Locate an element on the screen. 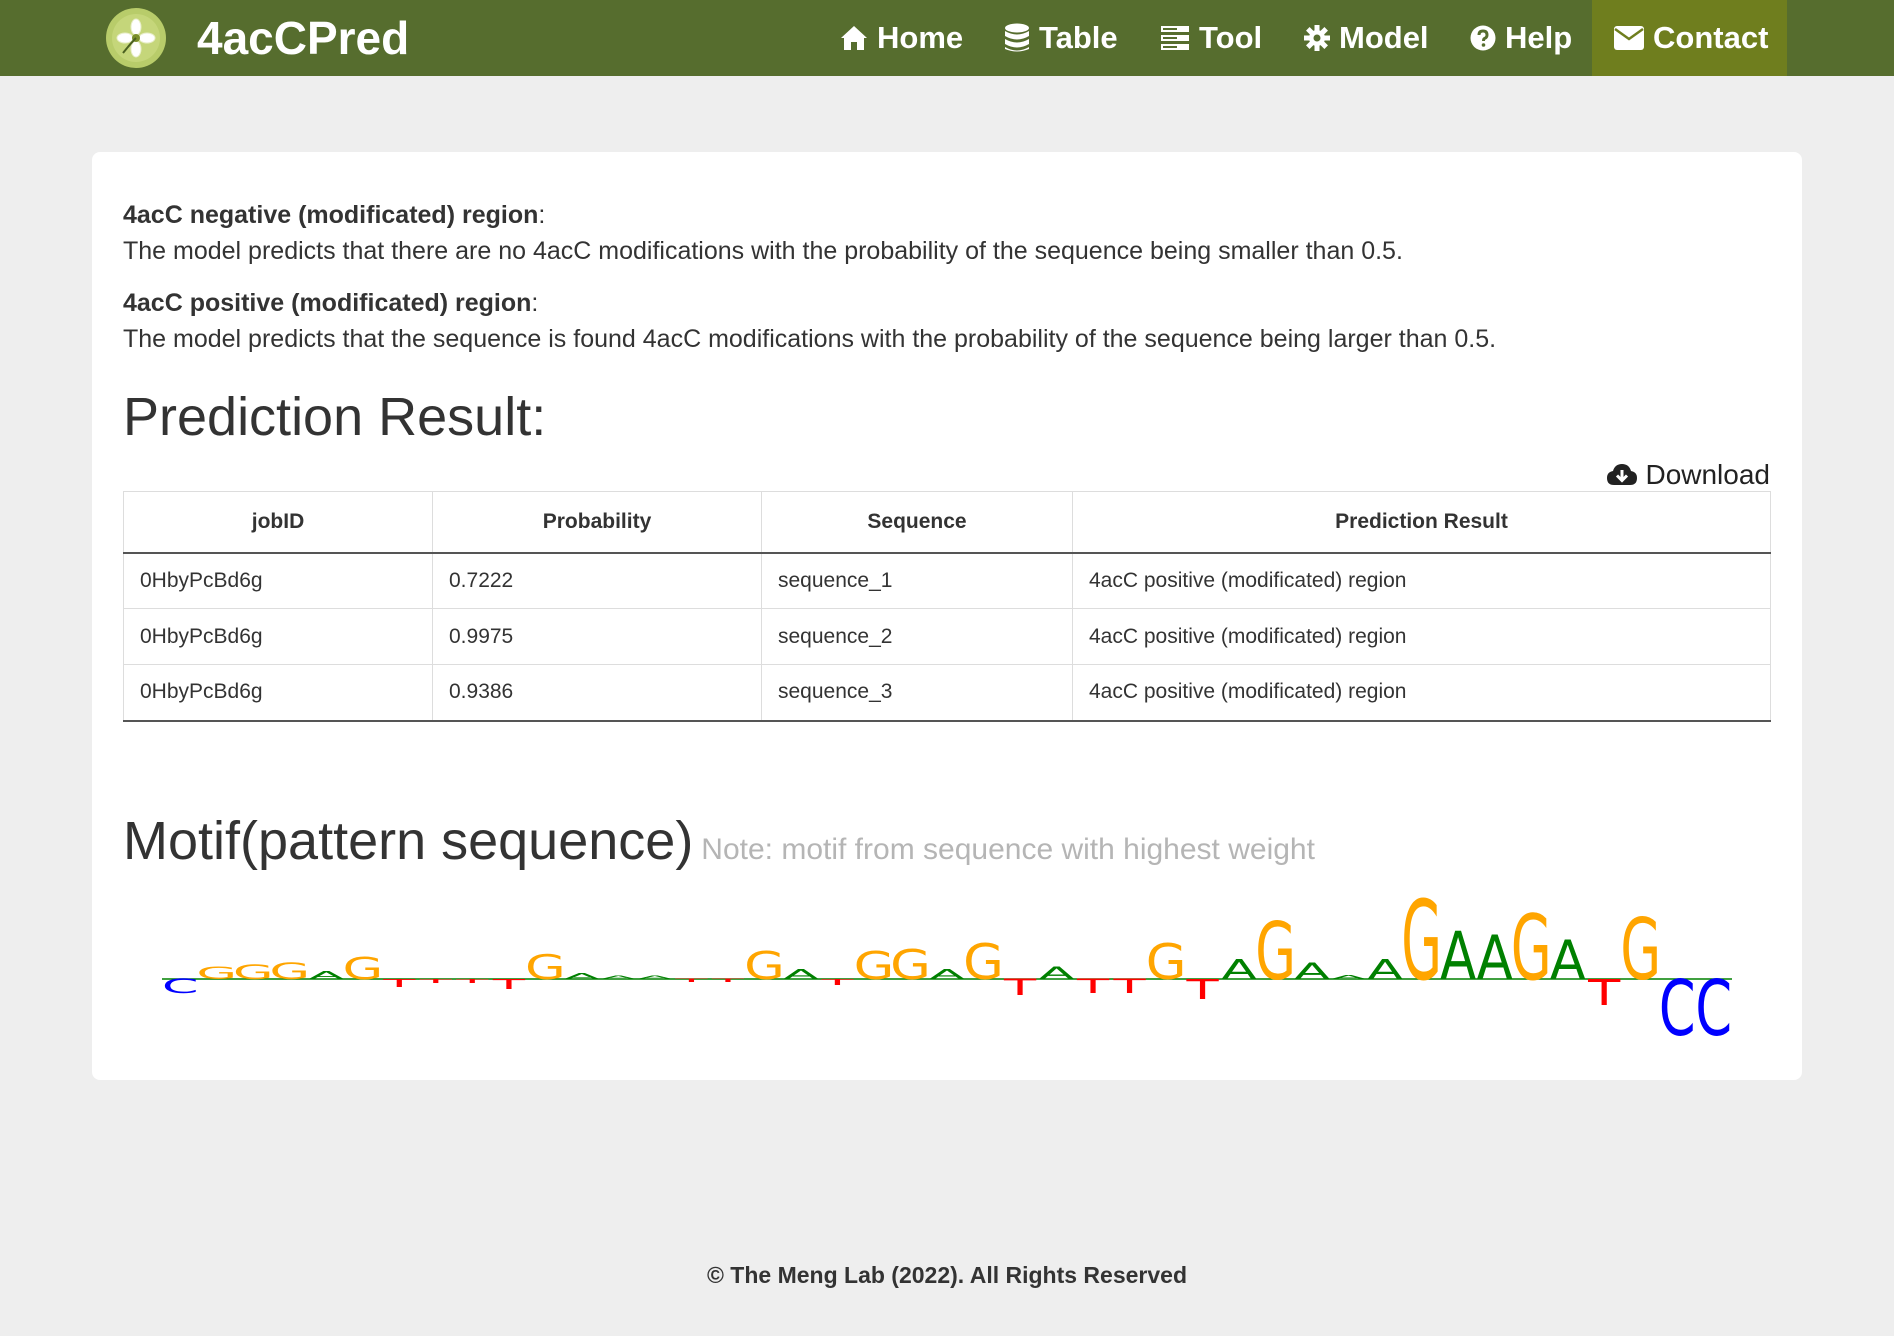 This screenshot has width=1894, height=1336. envelope-icon is located at coordinates (1629, 38).